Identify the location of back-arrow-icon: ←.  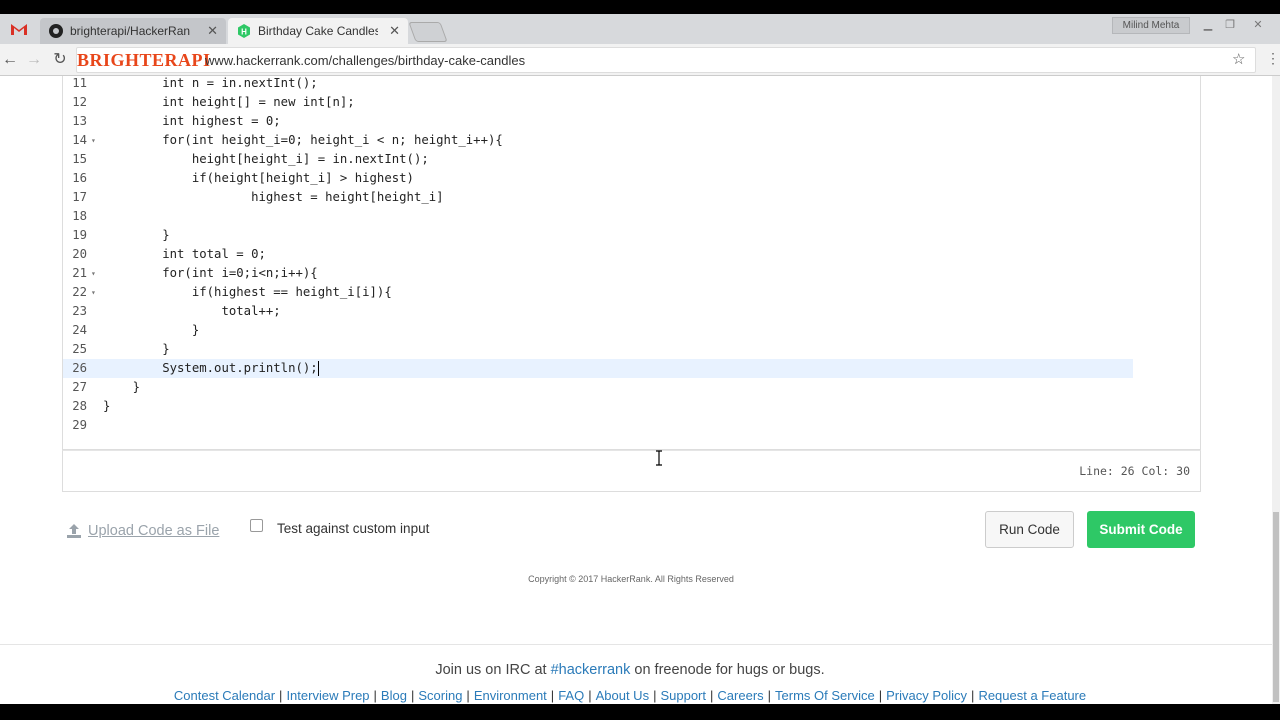
(10, 60).